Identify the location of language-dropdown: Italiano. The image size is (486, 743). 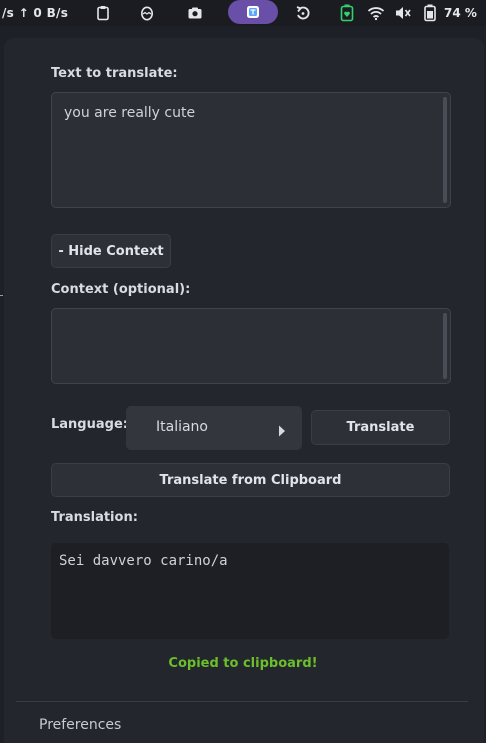
(214, 428).